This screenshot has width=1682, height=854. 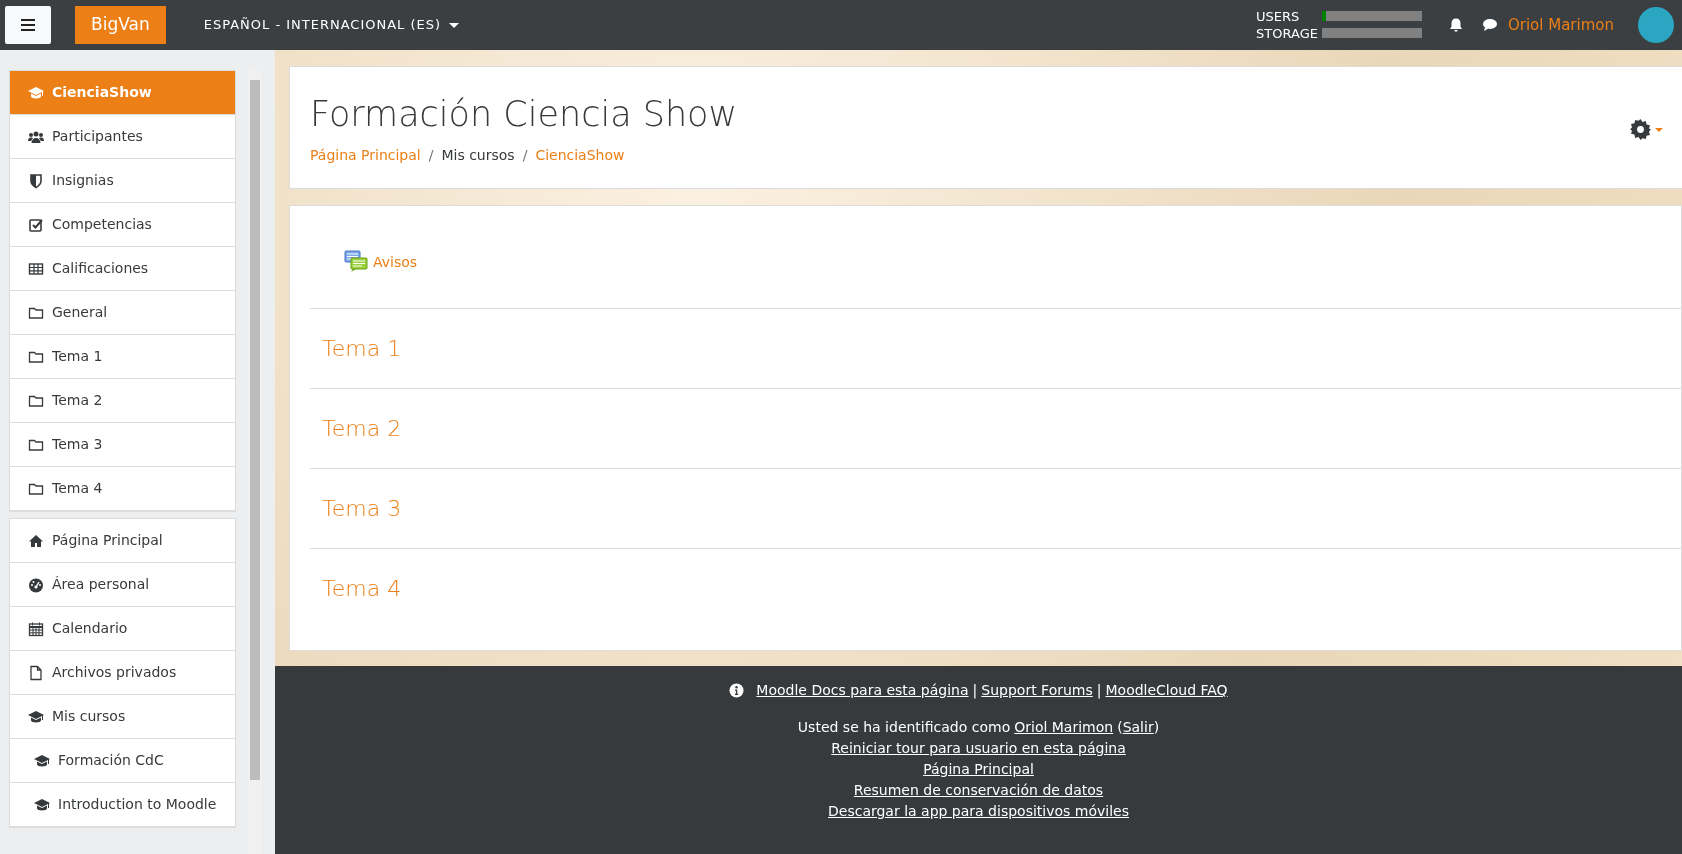 What do you see at coordinates (1278, 16) in the screenshot?
I see `quota-label: USERS` at bounding box center [1278, 16].